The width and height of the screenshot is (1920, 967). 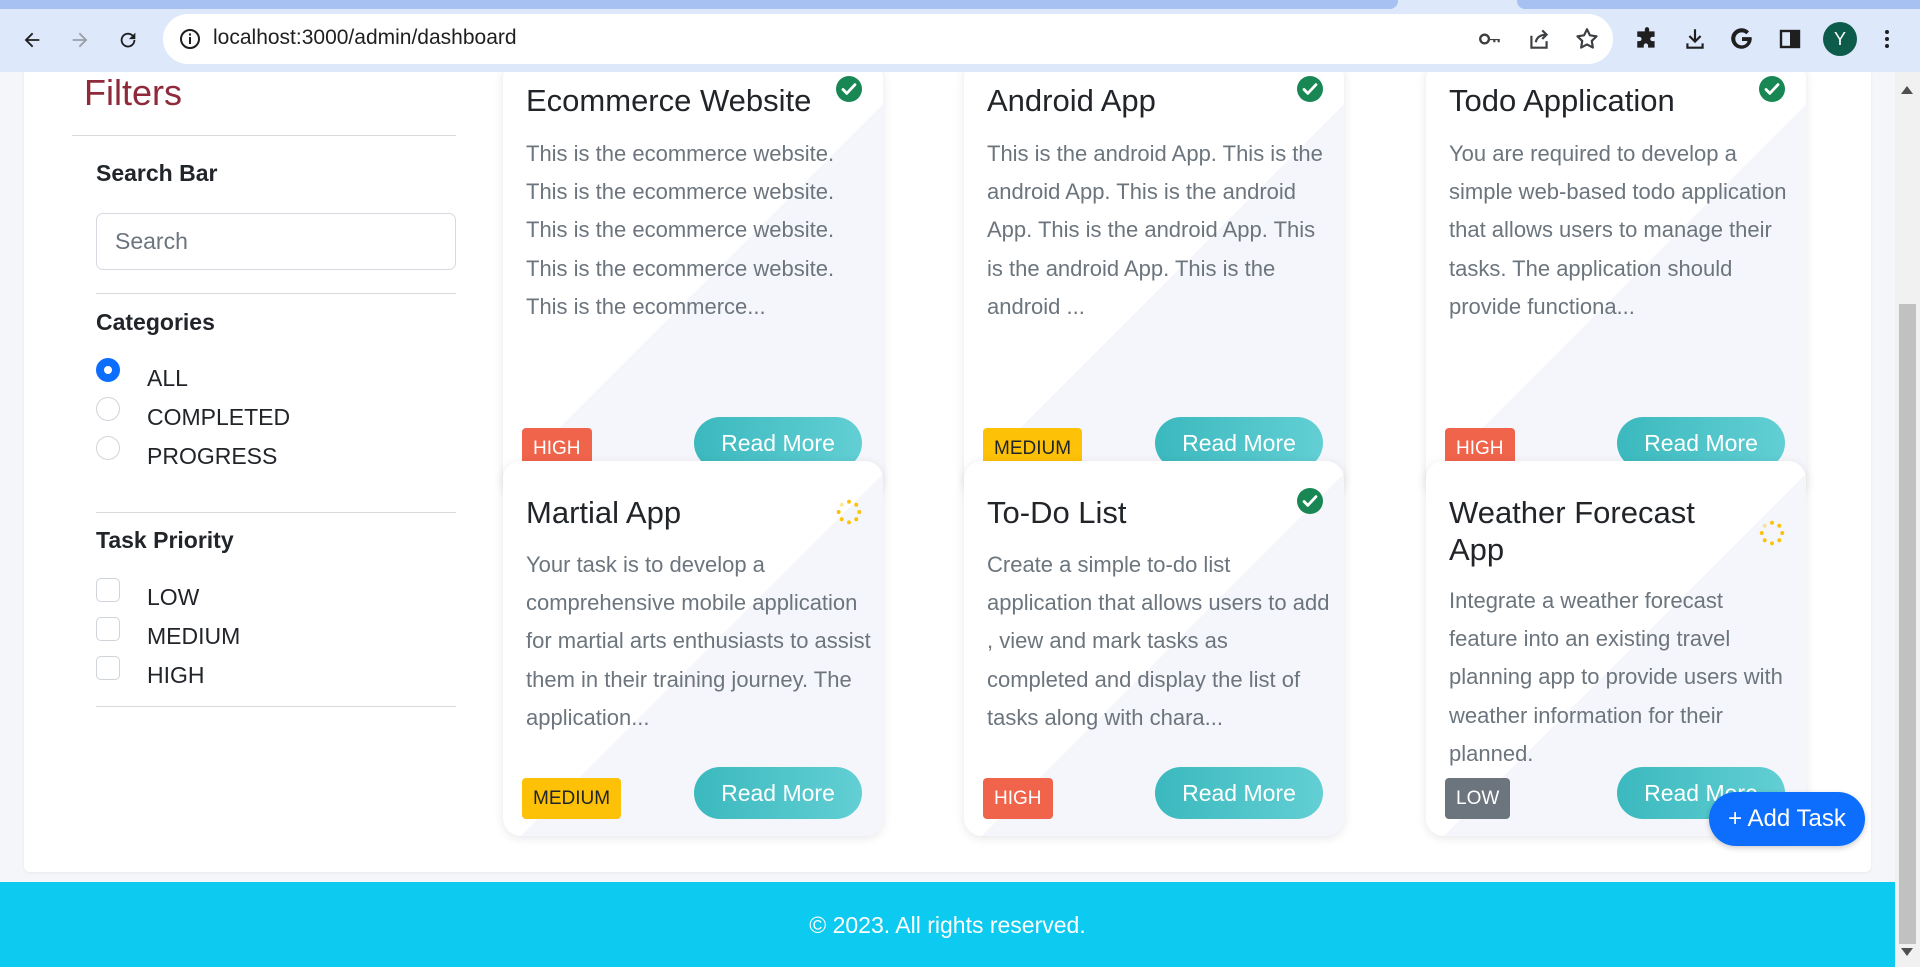 I want to click on task-title: To-Do List, so click(x=1057, y=512).